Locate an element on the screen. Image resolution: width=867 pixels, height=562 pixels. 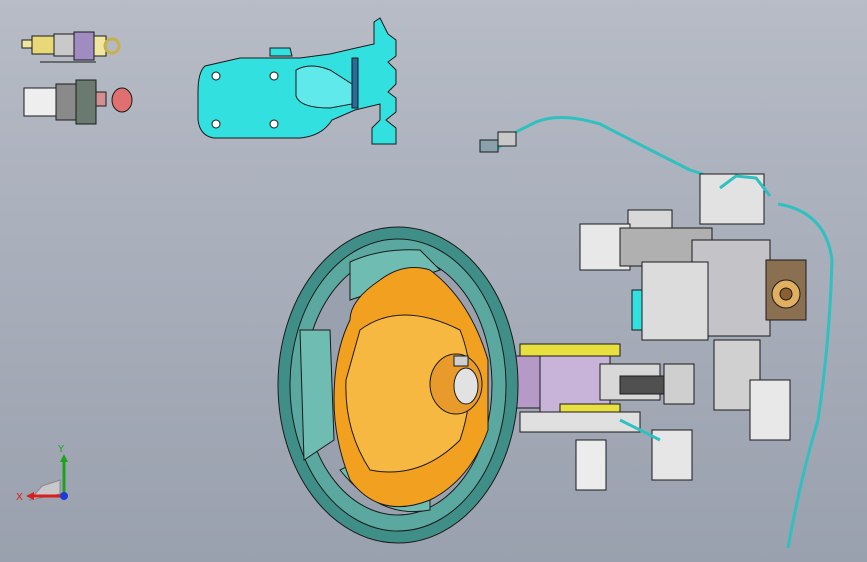
small-switch-part-bottom is located at coordinates (78, 102).